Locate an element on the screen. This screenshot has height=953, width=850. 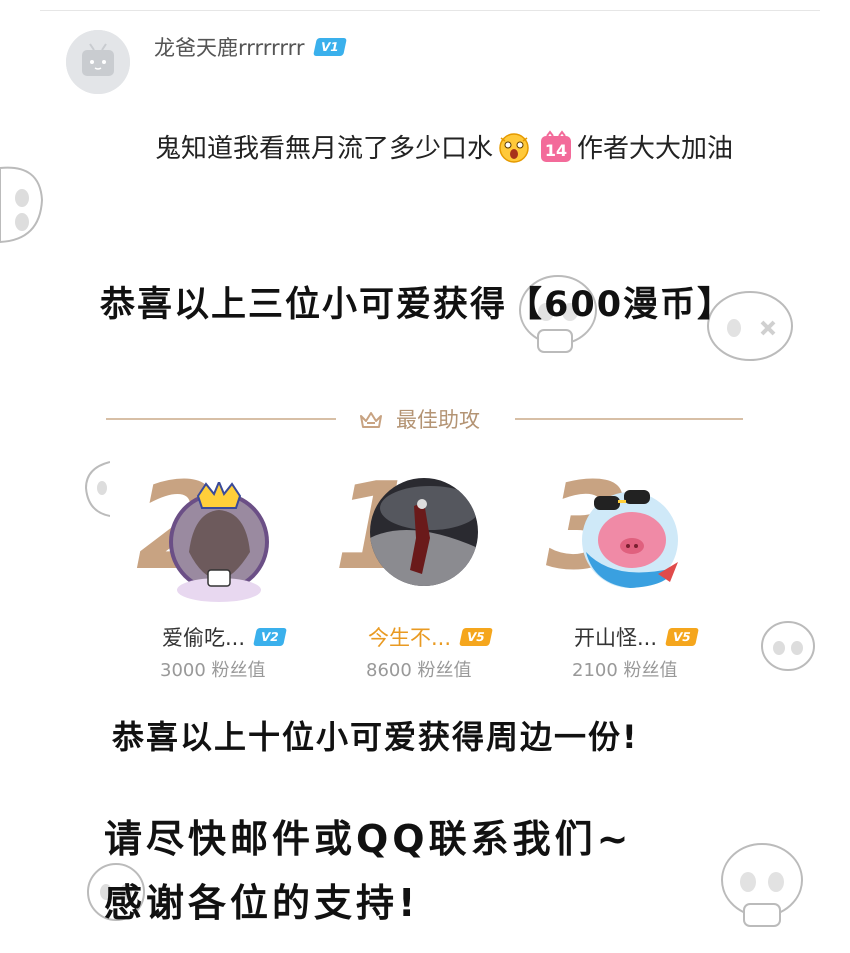
user-avatar is located at coordinates (98, 62).